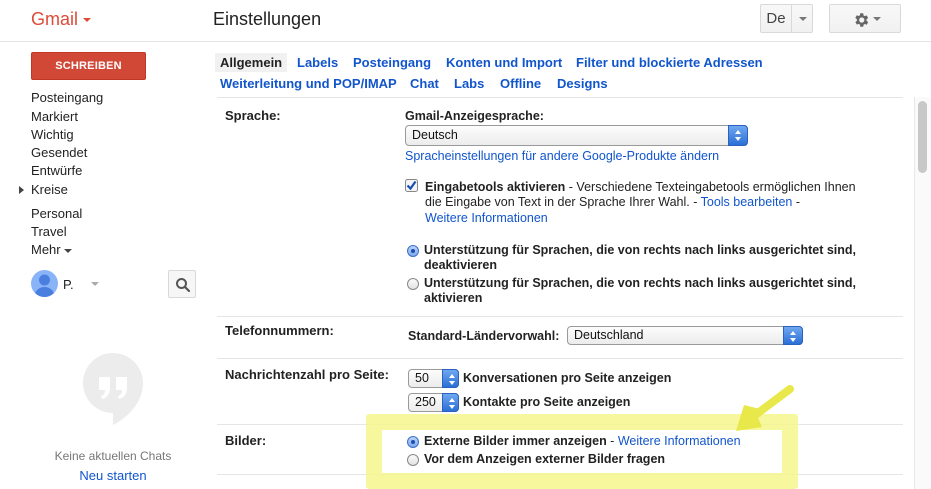 The width and height of the screenshot is (931, 489). What do you see at coordinates (246, 440) in the screenshot?
I see `setting-label: Bilder:` at bounding box center [246, 440].